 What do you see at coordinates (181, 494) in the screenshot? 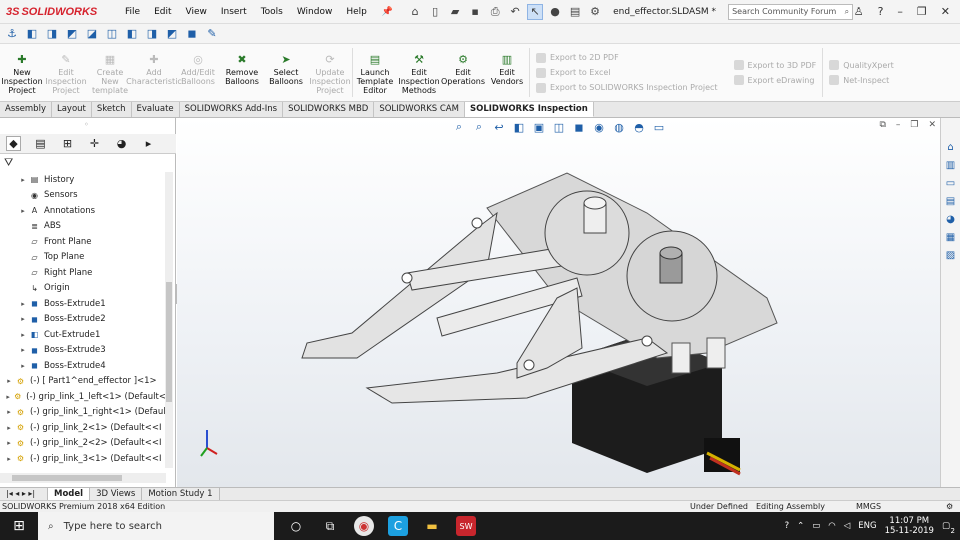
I see `tab-motion-study-1: Motion Study 1` at bounding box center [181, 494].